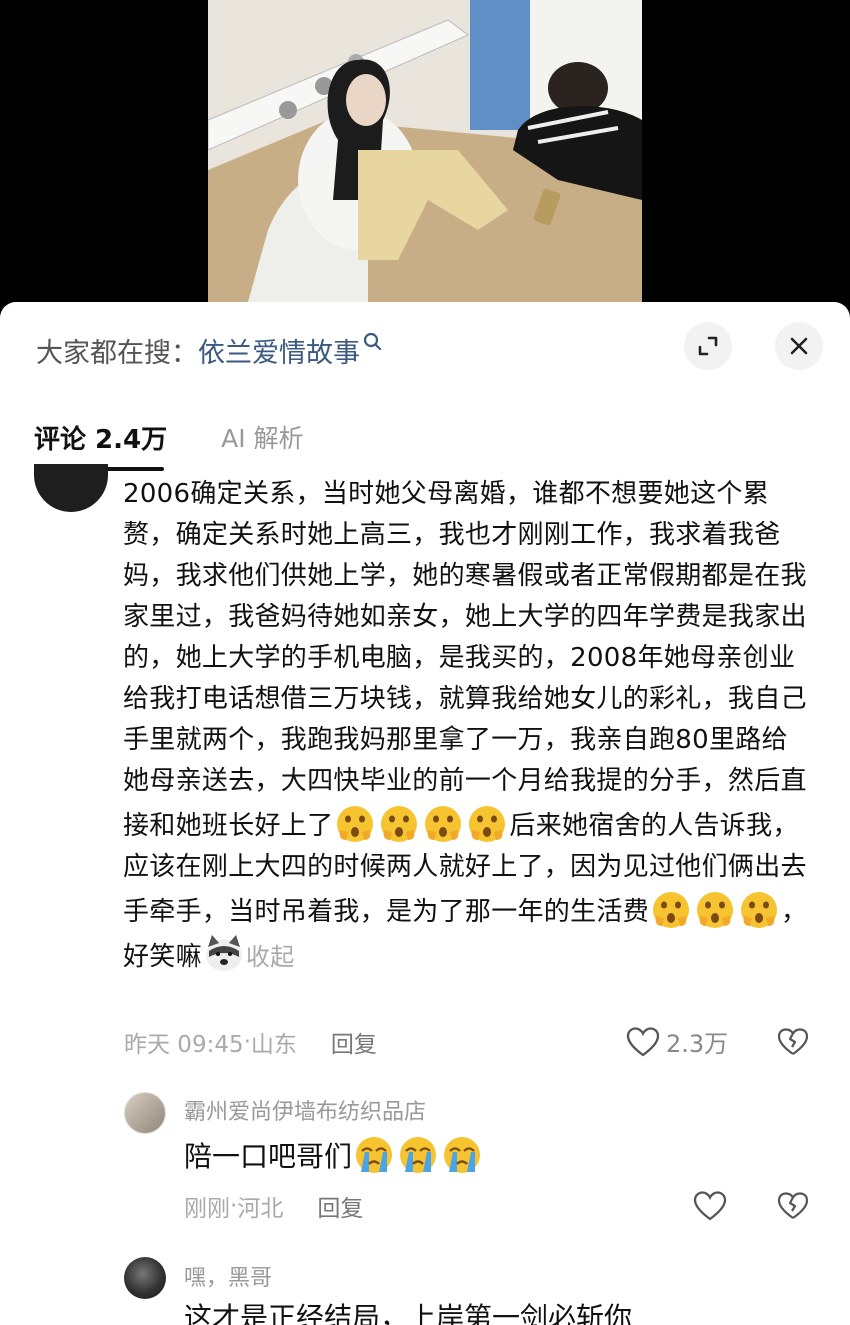  What do you see at coordinates (273, 1045) in the screenshot?
I see `comment-location: 山东` at bounding box center [273, 1045].